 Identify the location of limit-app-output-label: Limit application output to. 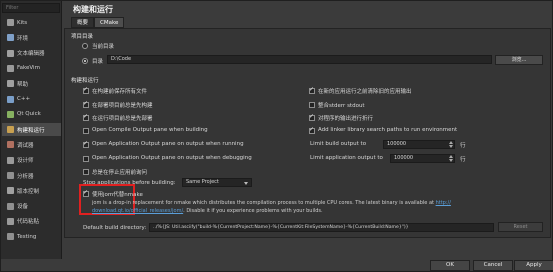
(346, 158).